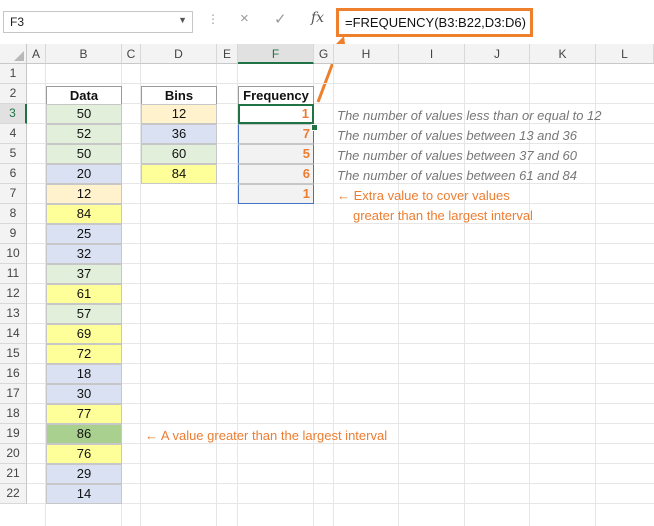  I want to click on row-header-9: 9, so click(13, 234).